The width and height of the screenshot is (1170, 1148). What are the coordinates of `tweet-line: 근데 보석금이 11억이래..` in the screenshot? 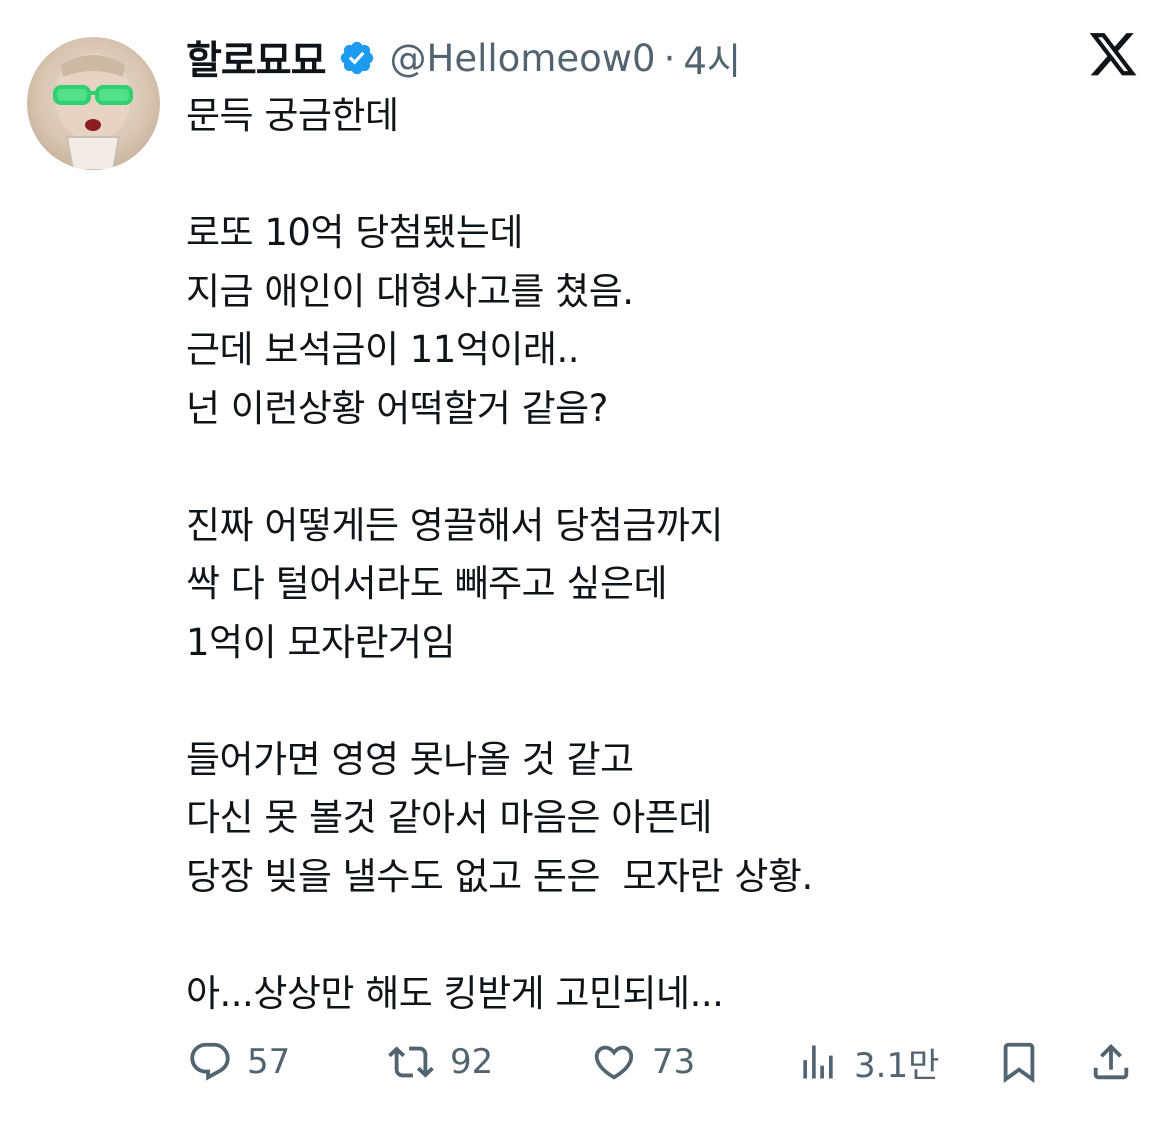 It's located at (383, 349).